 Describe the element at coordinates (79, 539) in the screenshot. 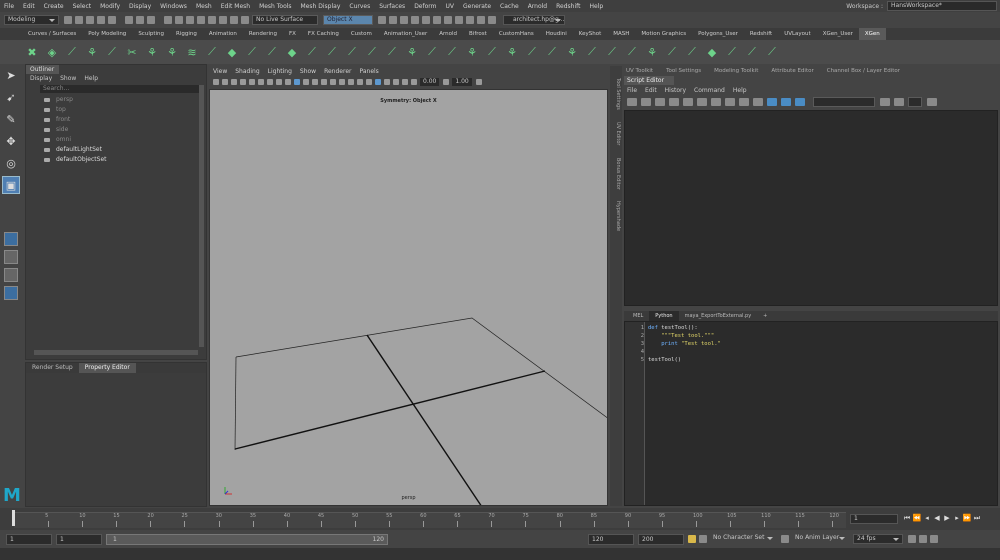

I see `playback-start-field: 1` at that location.